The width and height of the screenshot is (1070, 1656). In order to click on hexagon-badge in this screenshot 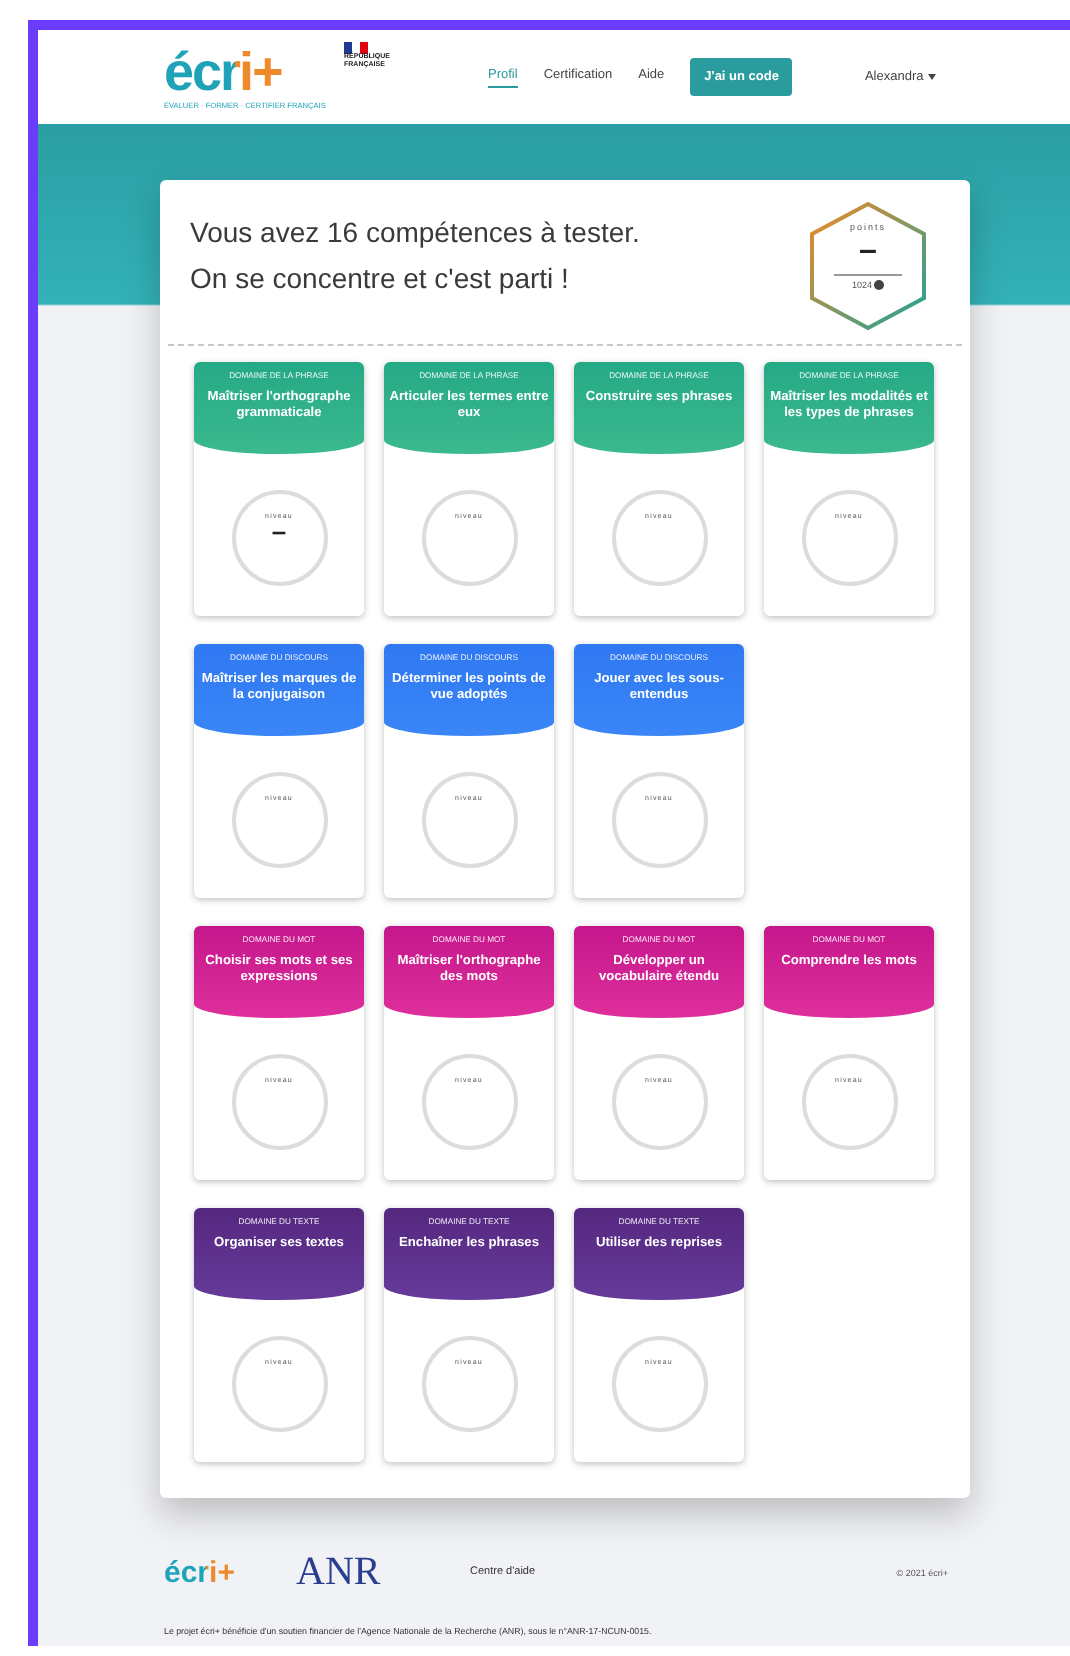, I will do `click(868, 266)`.